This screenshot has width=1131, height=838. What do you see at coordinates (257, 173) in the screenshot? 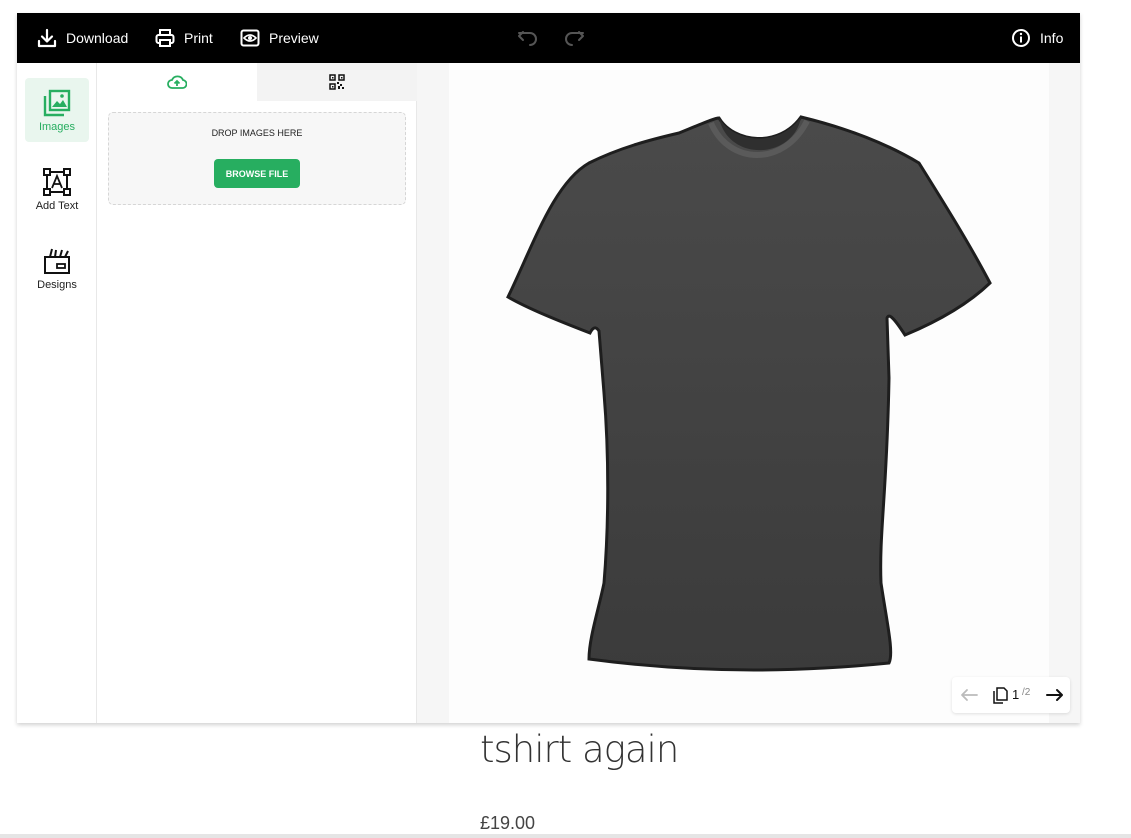
I see `browse-file-button: BROWSE FILE` at bounding box center [257, 173].